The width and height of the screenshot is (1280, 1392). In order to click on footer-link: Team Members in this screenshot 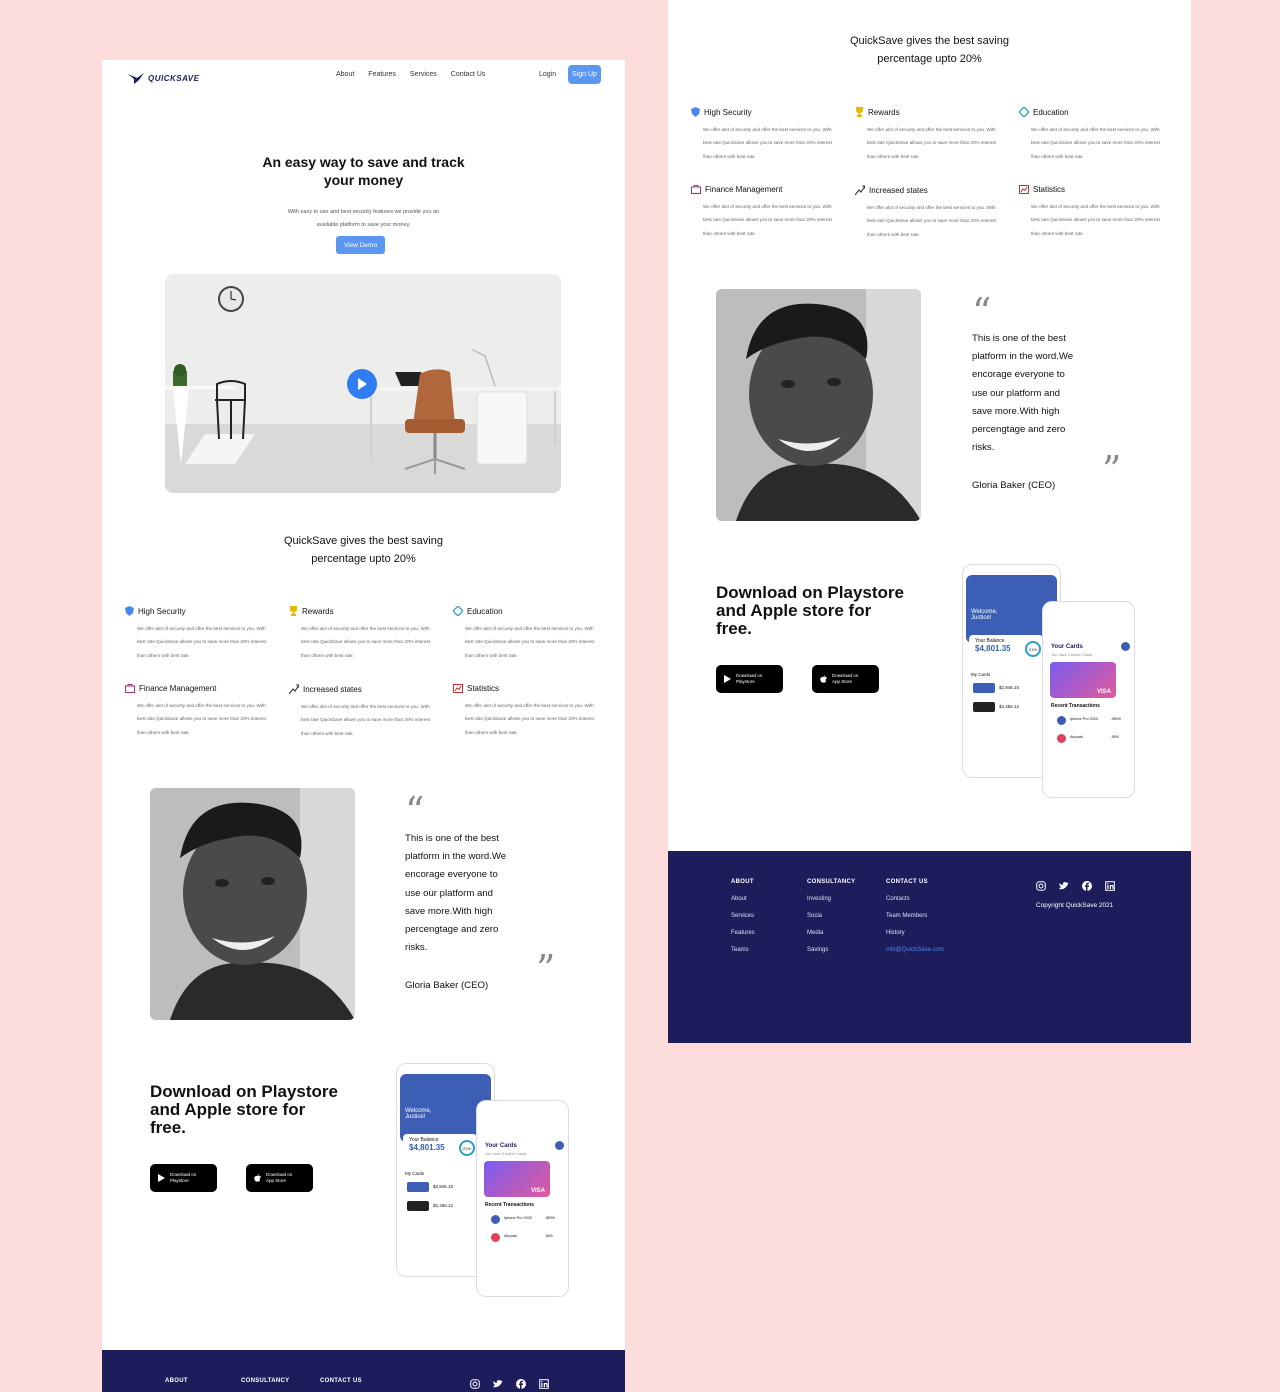, I will do `click(915, 916)`.